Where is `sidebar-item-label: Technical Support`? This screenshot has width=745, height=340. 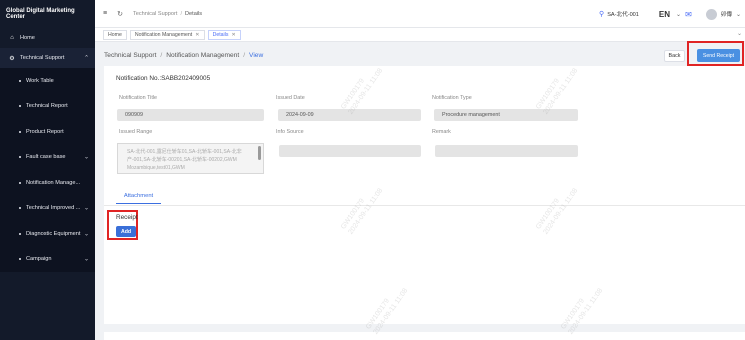 sidebar-item-label: Technical Support is located at coordinates (42, 58).